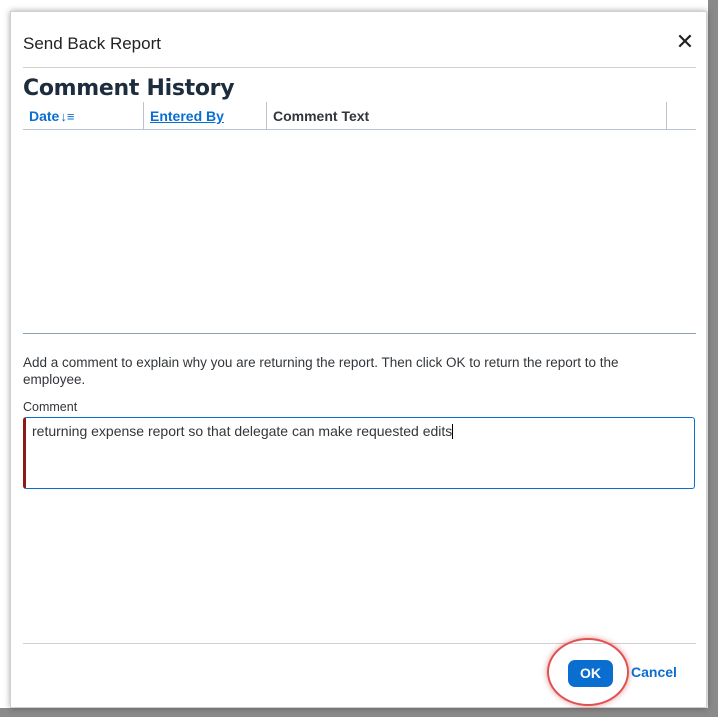 The width and height of the screenshot is (718, 717). Describe the element at coordinates (453, 431) in the screenshot. I see `text-caret` at that location.